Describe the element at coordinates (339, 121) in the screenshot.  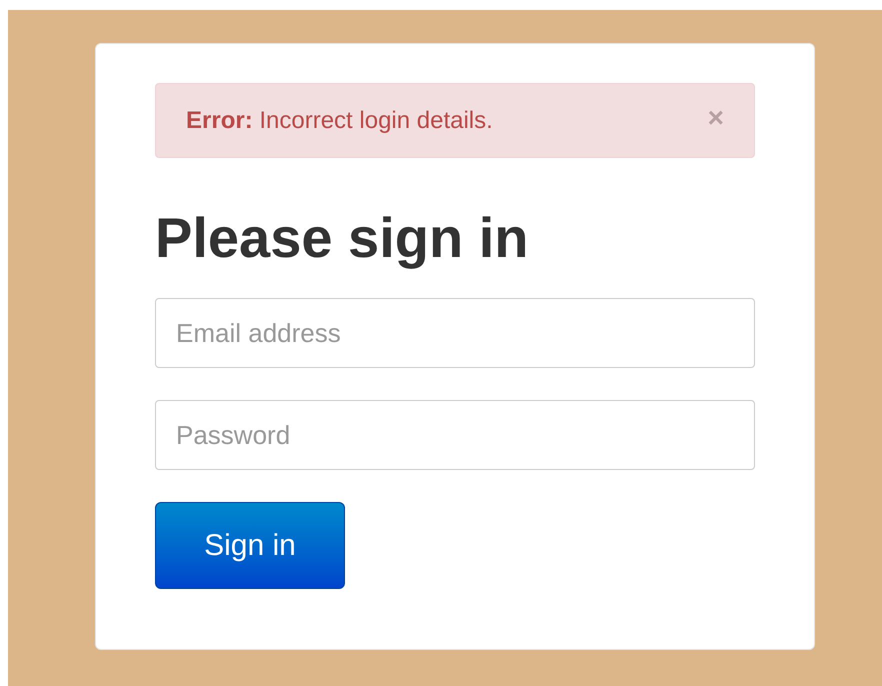
I see `error-message: Error: Incorrect login details.` at that location.